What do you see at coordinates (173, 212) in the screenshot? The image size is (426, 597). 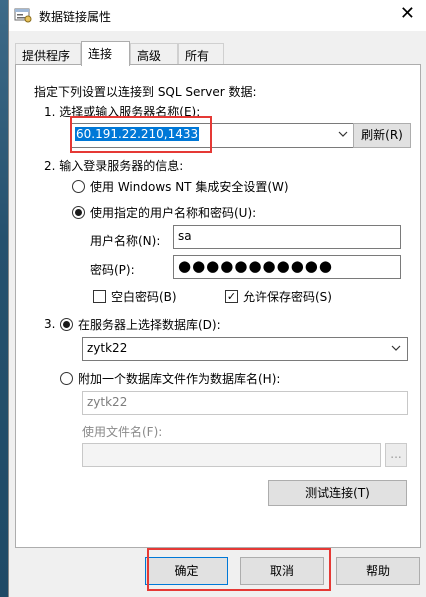 I see `radio-specific-auth-label: 使用指定的用户名称和密码(U):` at bounding box center [173, 212].